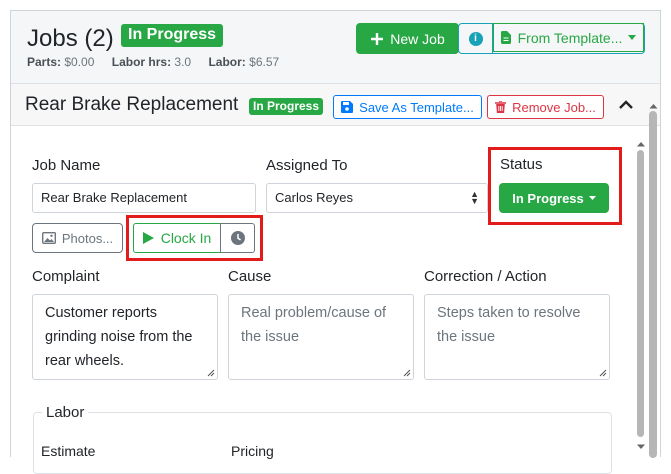 The width and height of the screenshot is (671, 474). Describe the element at coordinates (474, 197) in the screenshot. I see `select-arrows-icon: ▲ ▼` at that location.